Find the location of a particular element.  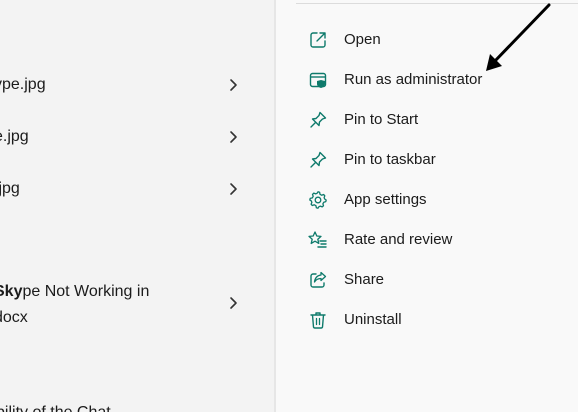

open-icon is located at coordinates (318, 40).